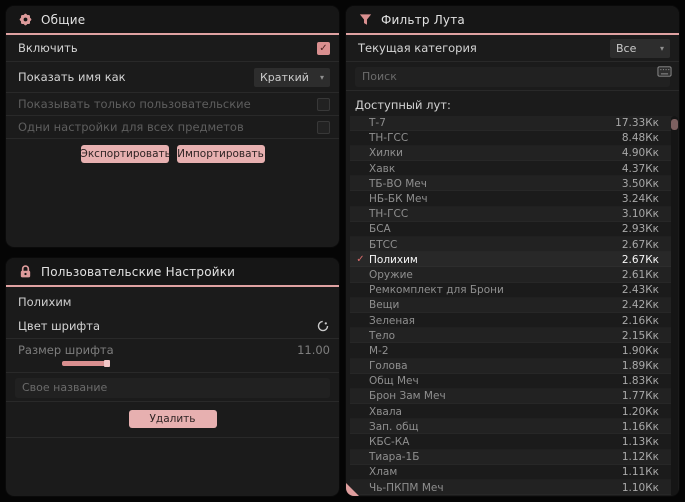 The height and width of the screenshot is (502, 685). Describe the element at coordinates (513, 411) in the screenshot. I see `loot-row: Хвала 1.20Кк` at that location.